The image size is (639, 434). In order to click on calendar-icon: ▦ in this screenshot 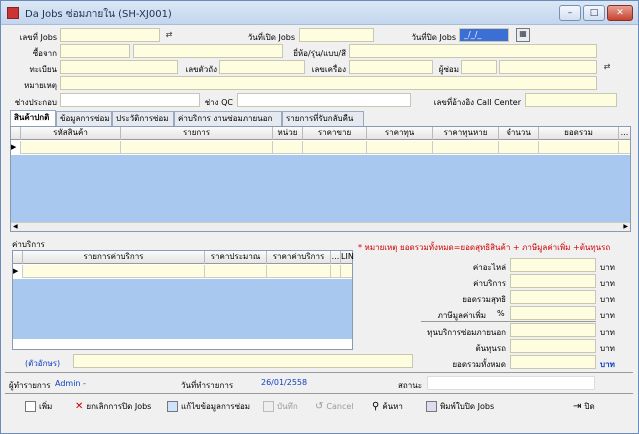, I will do `click(523, 35)`.